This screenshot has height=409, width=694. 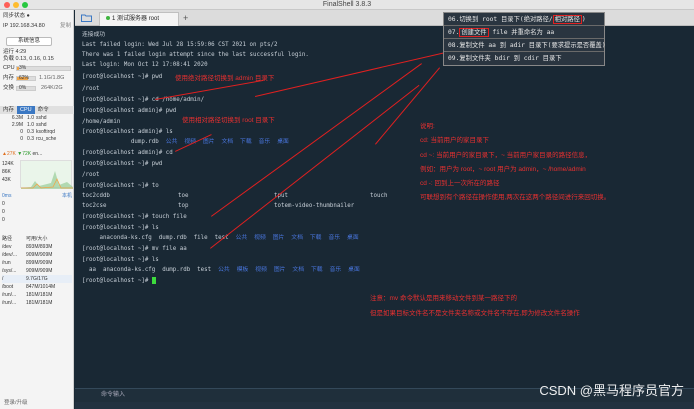 I want to click on cpu-value: 3%, so click(x=23, y=68).